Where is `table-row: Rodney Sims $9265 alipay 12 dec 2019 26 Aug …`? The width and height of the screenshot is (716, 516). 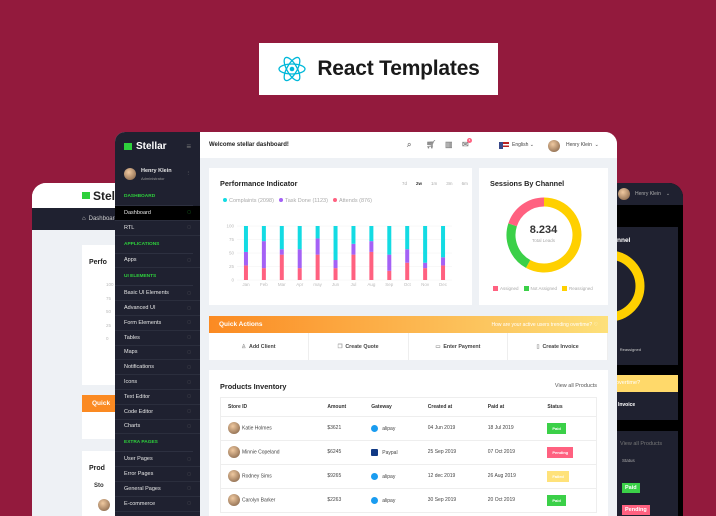 table-row: Rodney Sims $9265 alipay 12 dec 2019 26 Aug … is located at coordinates (408, 475).